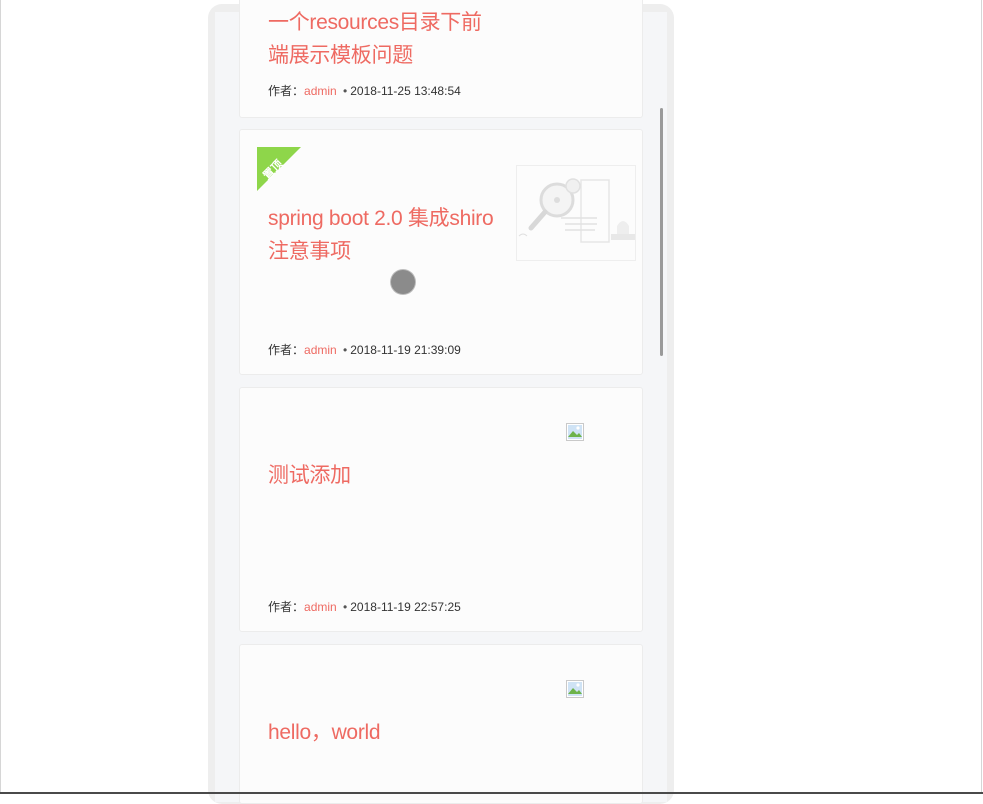 This screenshot has width=983, height=804. What do you see at coordinates (393, 732) in the screenshot?
I see `post-title: hello，world` at bounding box center [393, 732].